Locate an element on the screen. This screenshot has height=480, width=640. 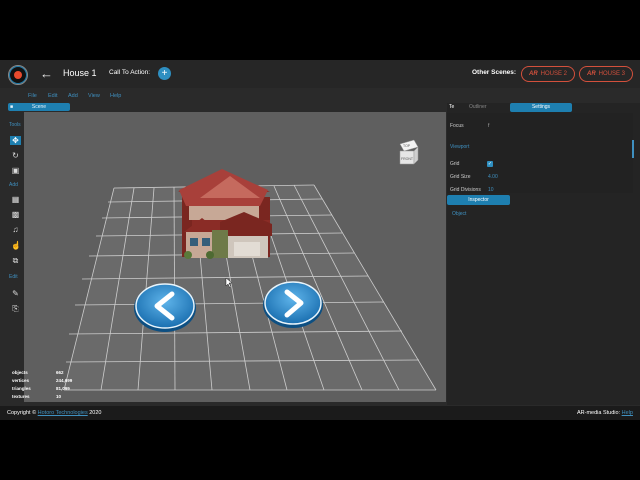
tab-scene: ■ Scene is located at coordinates (39, 107).